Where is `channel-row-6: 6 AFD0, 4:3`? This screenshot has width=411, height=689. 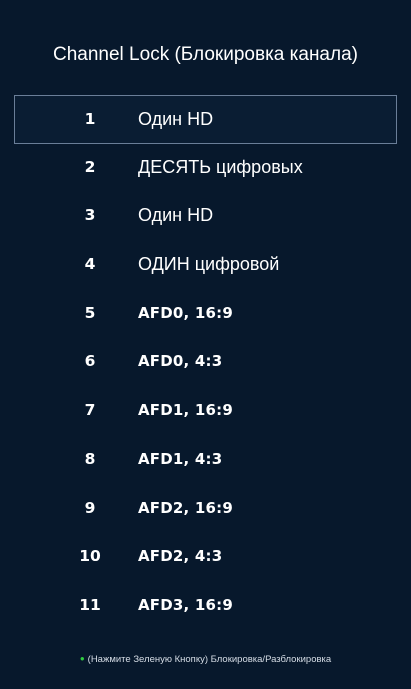 channel-row-6: 6 AFD0, 4:3 is located at coordinates (205, 362).